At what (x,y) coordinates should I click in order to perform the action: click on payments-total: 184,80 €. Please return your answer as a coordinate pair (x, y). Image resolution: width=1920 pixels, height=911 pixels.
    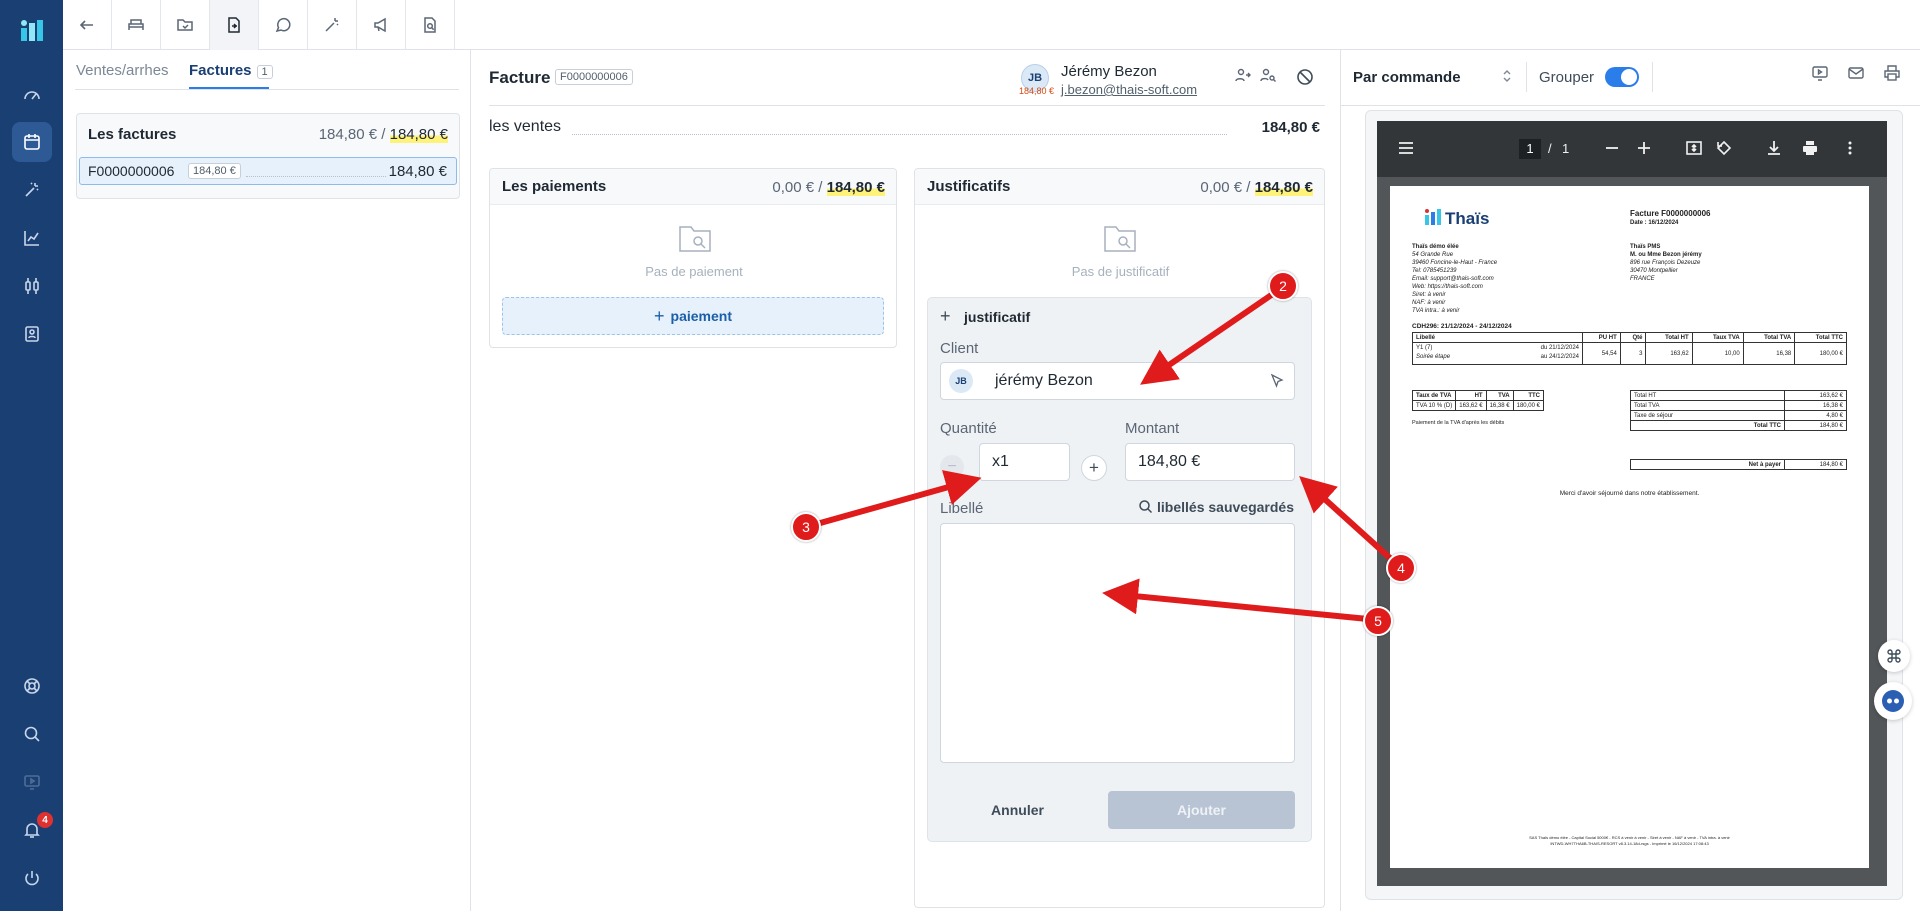
    Looking at the image, I should click on (855, 187).